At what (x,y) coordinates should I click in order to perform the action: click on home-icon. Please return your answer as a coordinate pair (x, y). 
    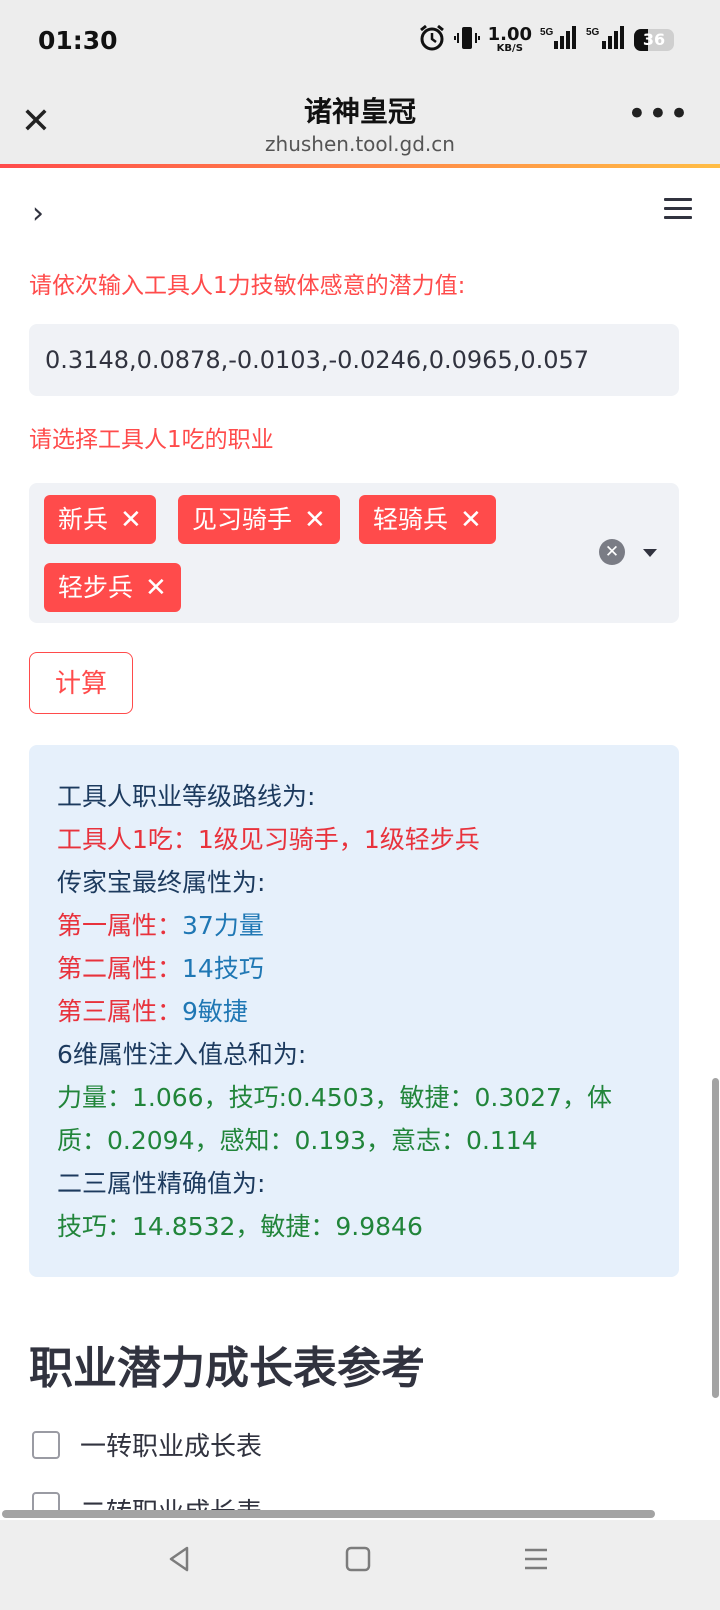
    Looking at the image, I should click on (358, 1564).